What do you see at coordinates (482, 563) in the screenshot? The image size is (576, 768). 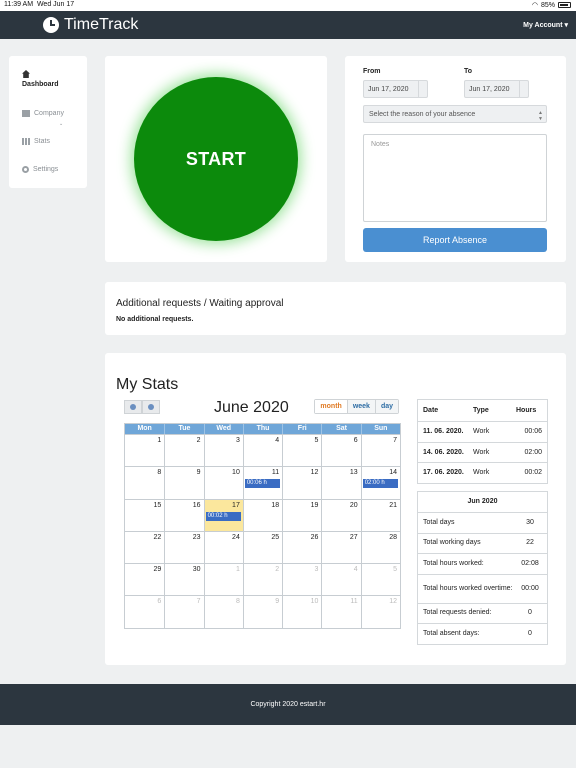 I see `table-row: Total hours worked: 02:08` at bounding box center [482, 563].